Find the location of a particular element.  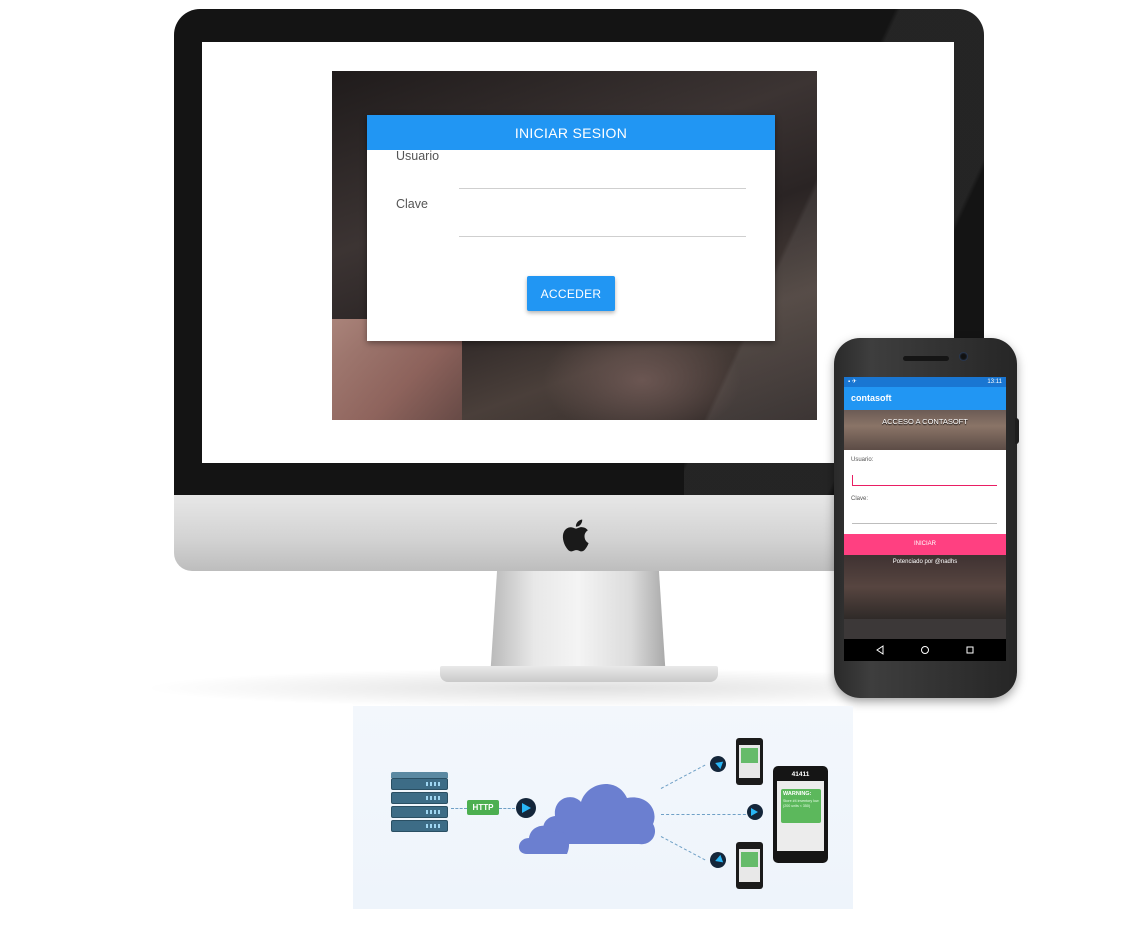

username-label: Usuario is located at coordinates (418, 156).